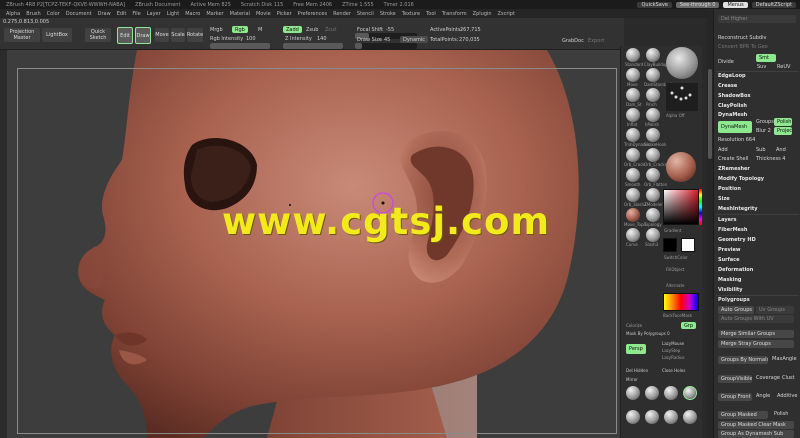  What do you see at coordinates (757, 19) in the screenshot?
I see `del-higher-button: Del Higher` at bounding box center [757, 19].